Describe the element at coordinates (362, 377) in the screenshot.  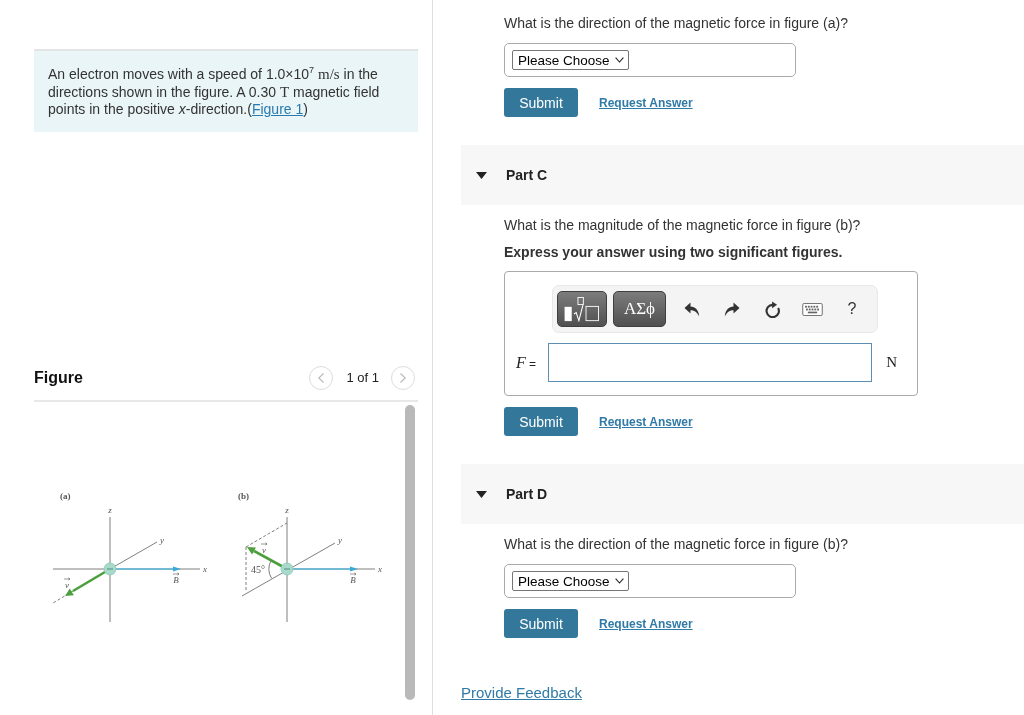
I see `figure-counter: 1 of 1` at that location.